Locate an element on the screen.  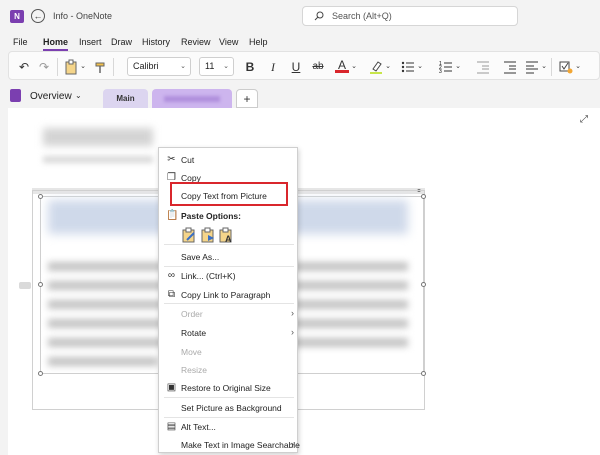
scissors-icon: ✂ is located at coordinates (171, 159).